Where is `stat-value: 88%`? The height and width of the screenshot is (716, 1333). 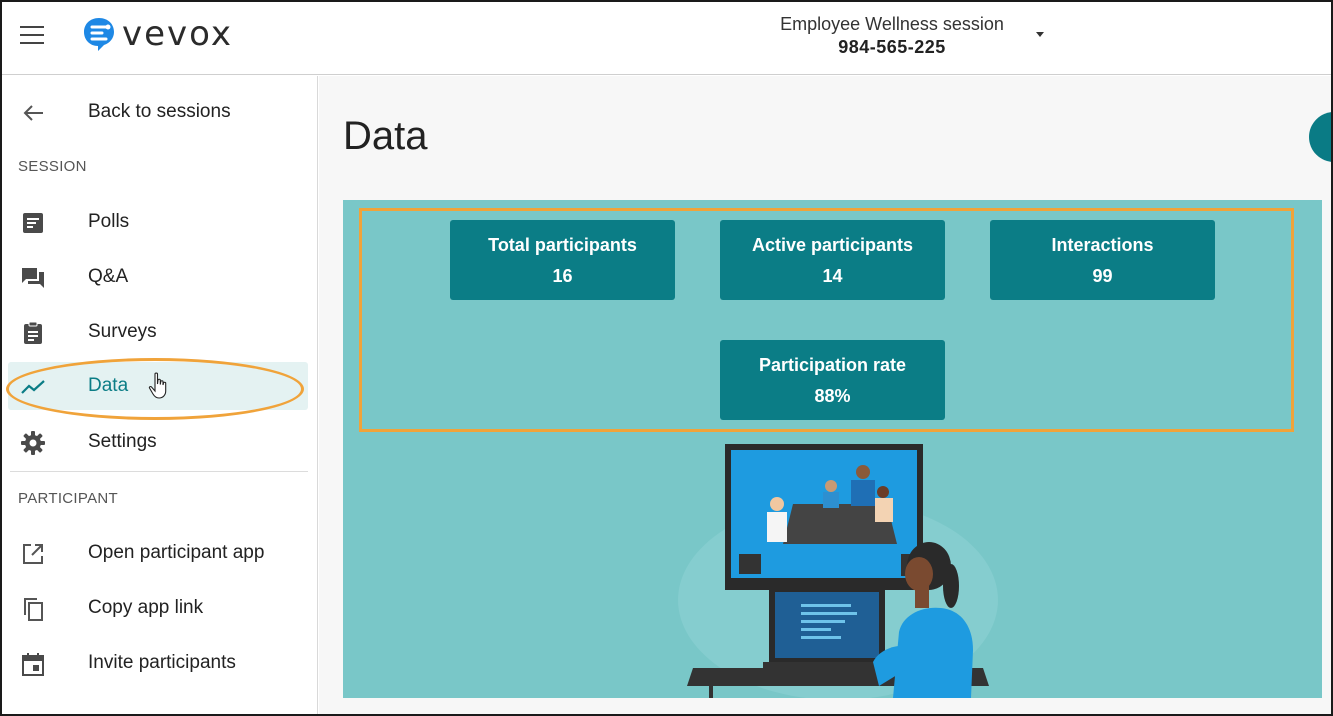
stat-value: 88% is located at coordinates (832, 396).